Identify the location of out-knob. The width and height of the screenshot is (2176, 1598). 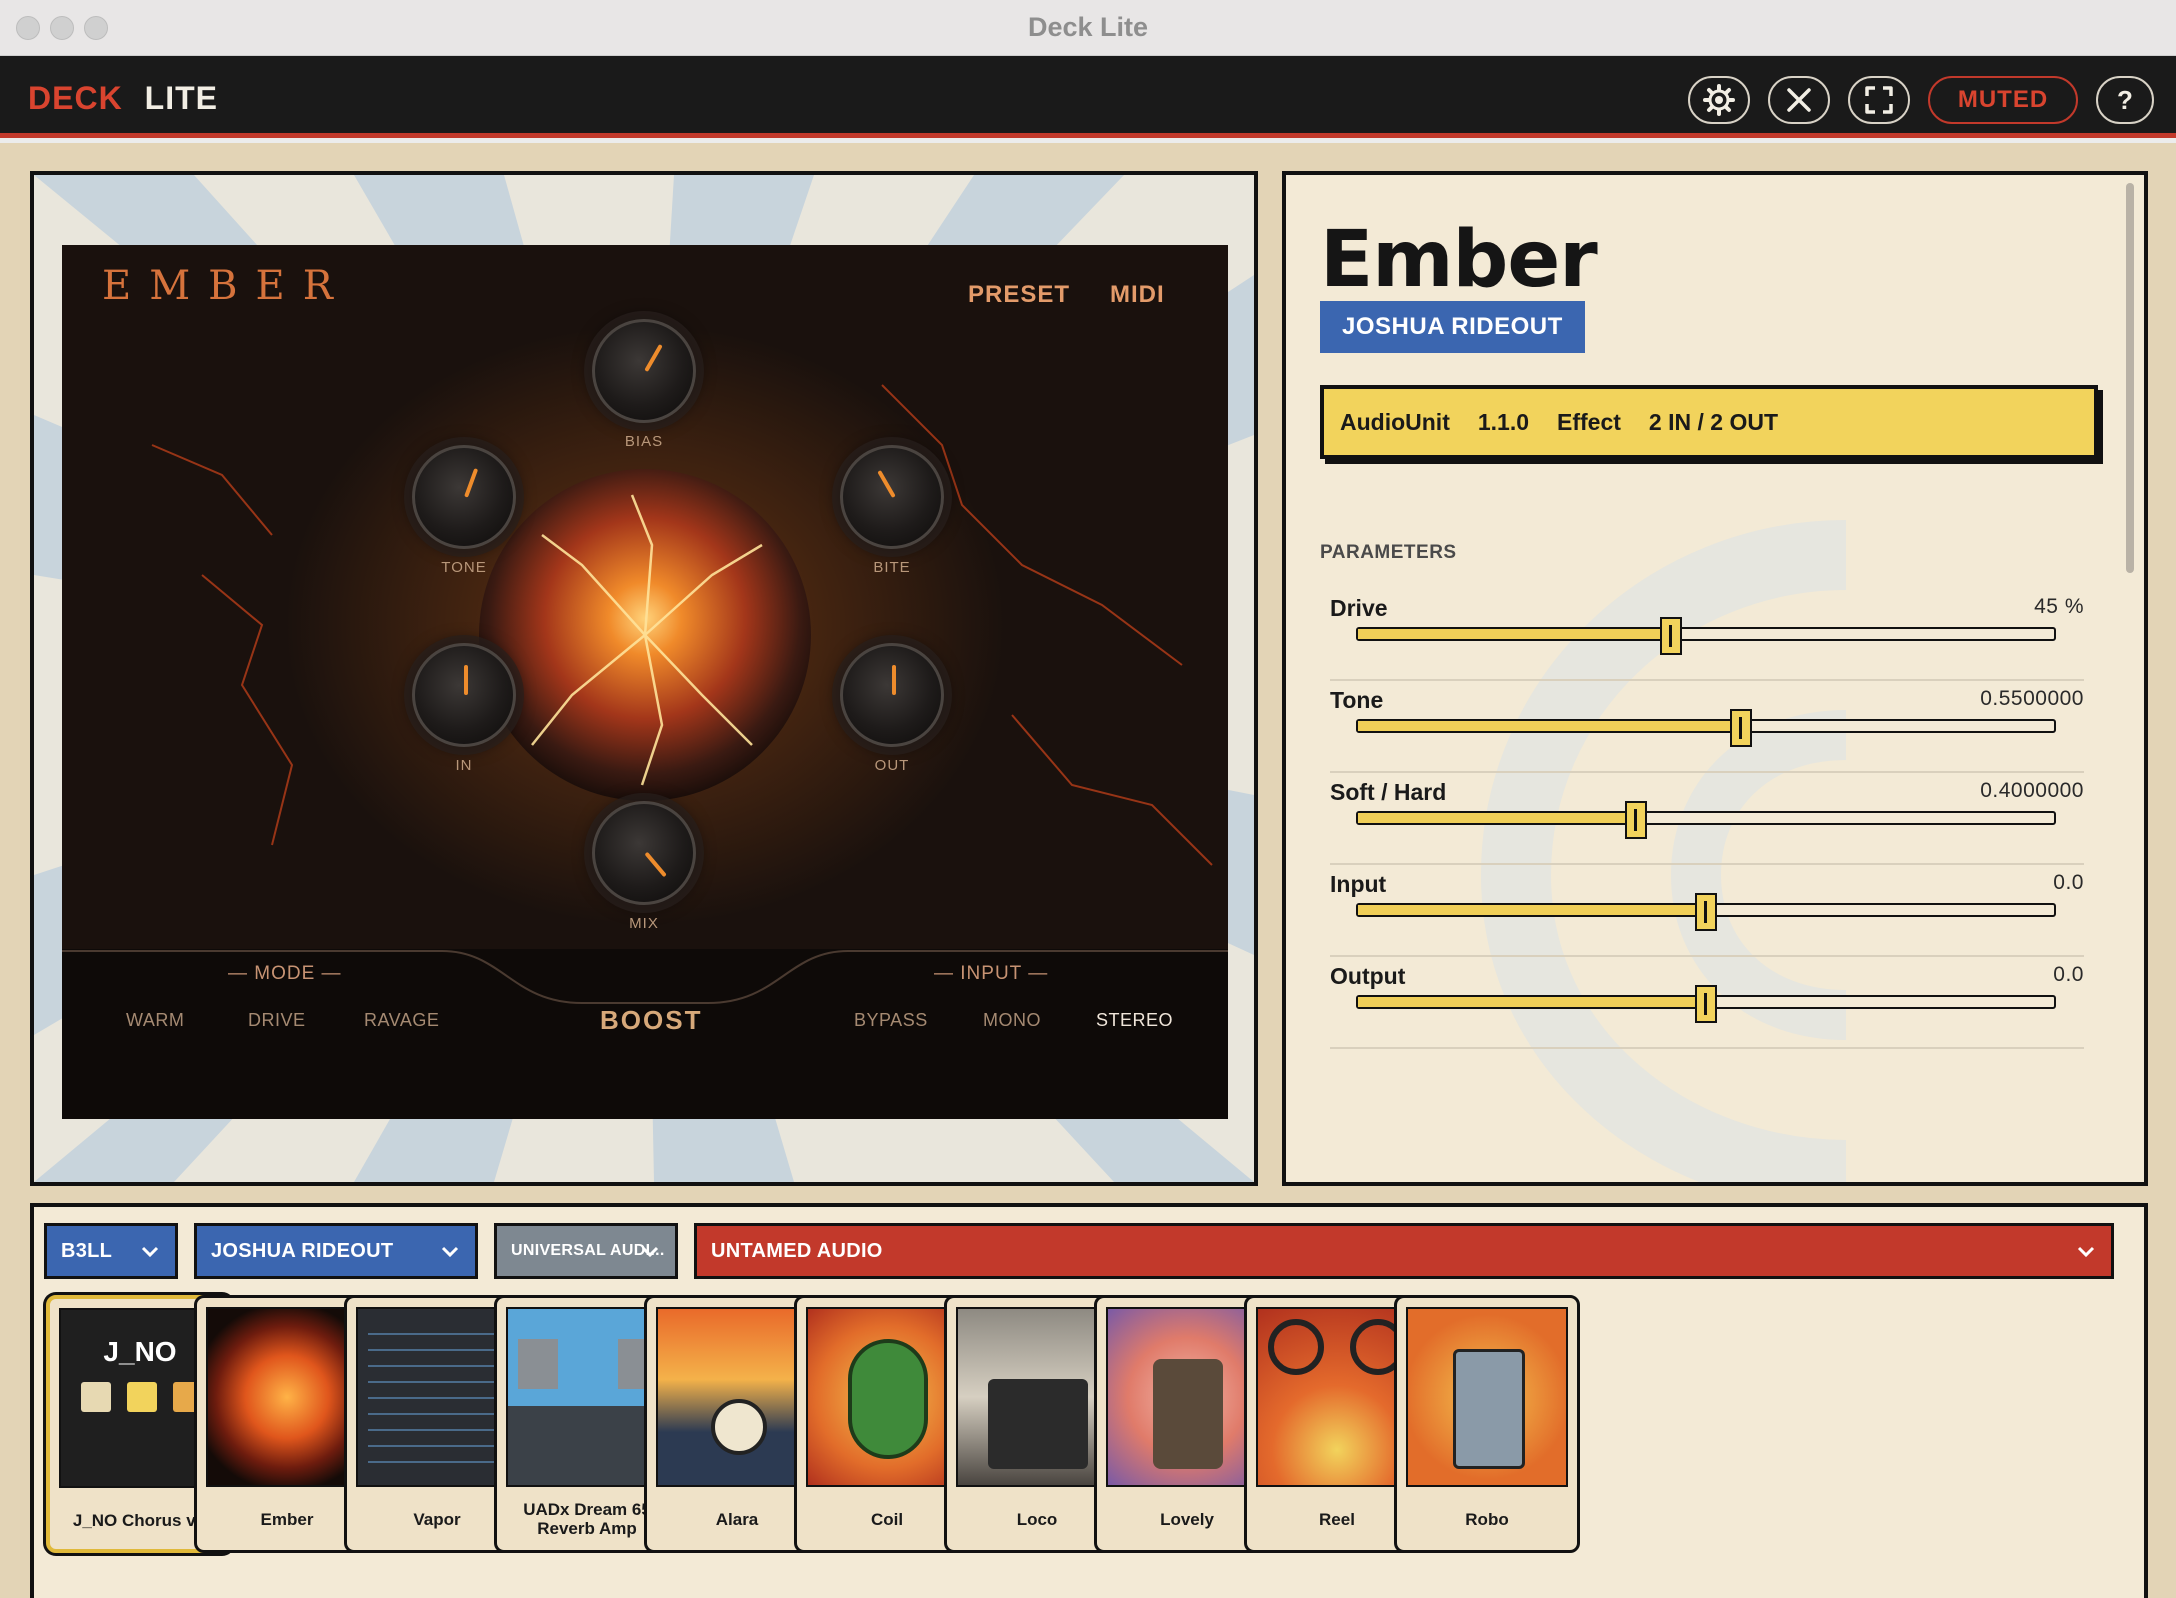
(892, 695).